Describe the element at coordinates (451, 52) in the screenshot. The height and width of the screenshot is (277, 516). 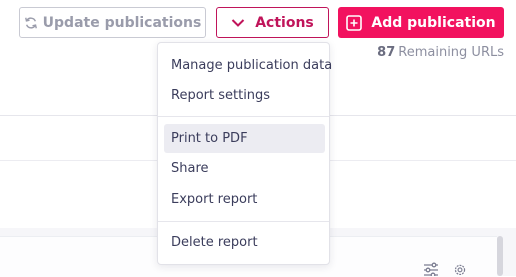
I see `remaining-label: Remaining URLs` at that location.